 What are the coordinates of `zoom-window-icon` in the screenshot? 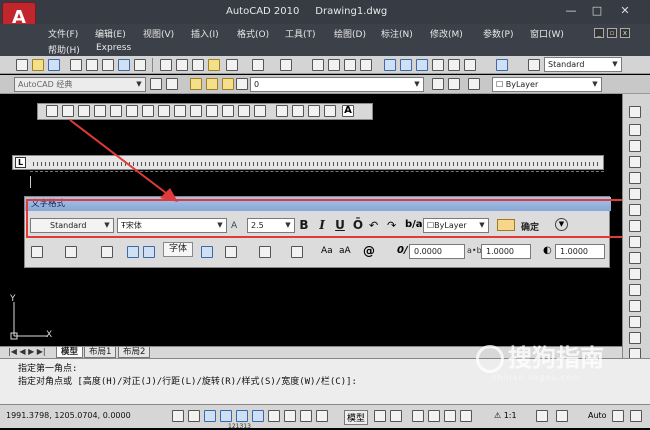 It's located at (350, 65).